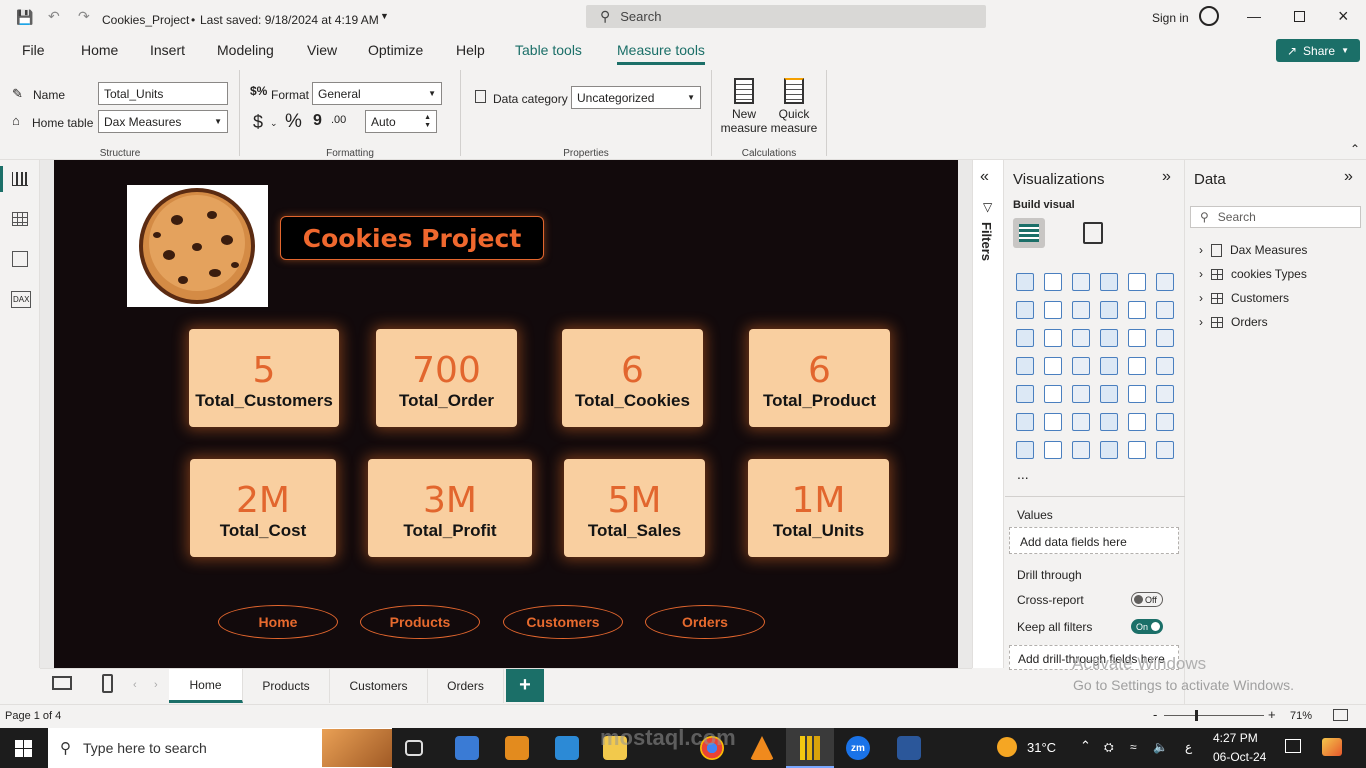  I want to click on table-view-icon, so click(20, 219).